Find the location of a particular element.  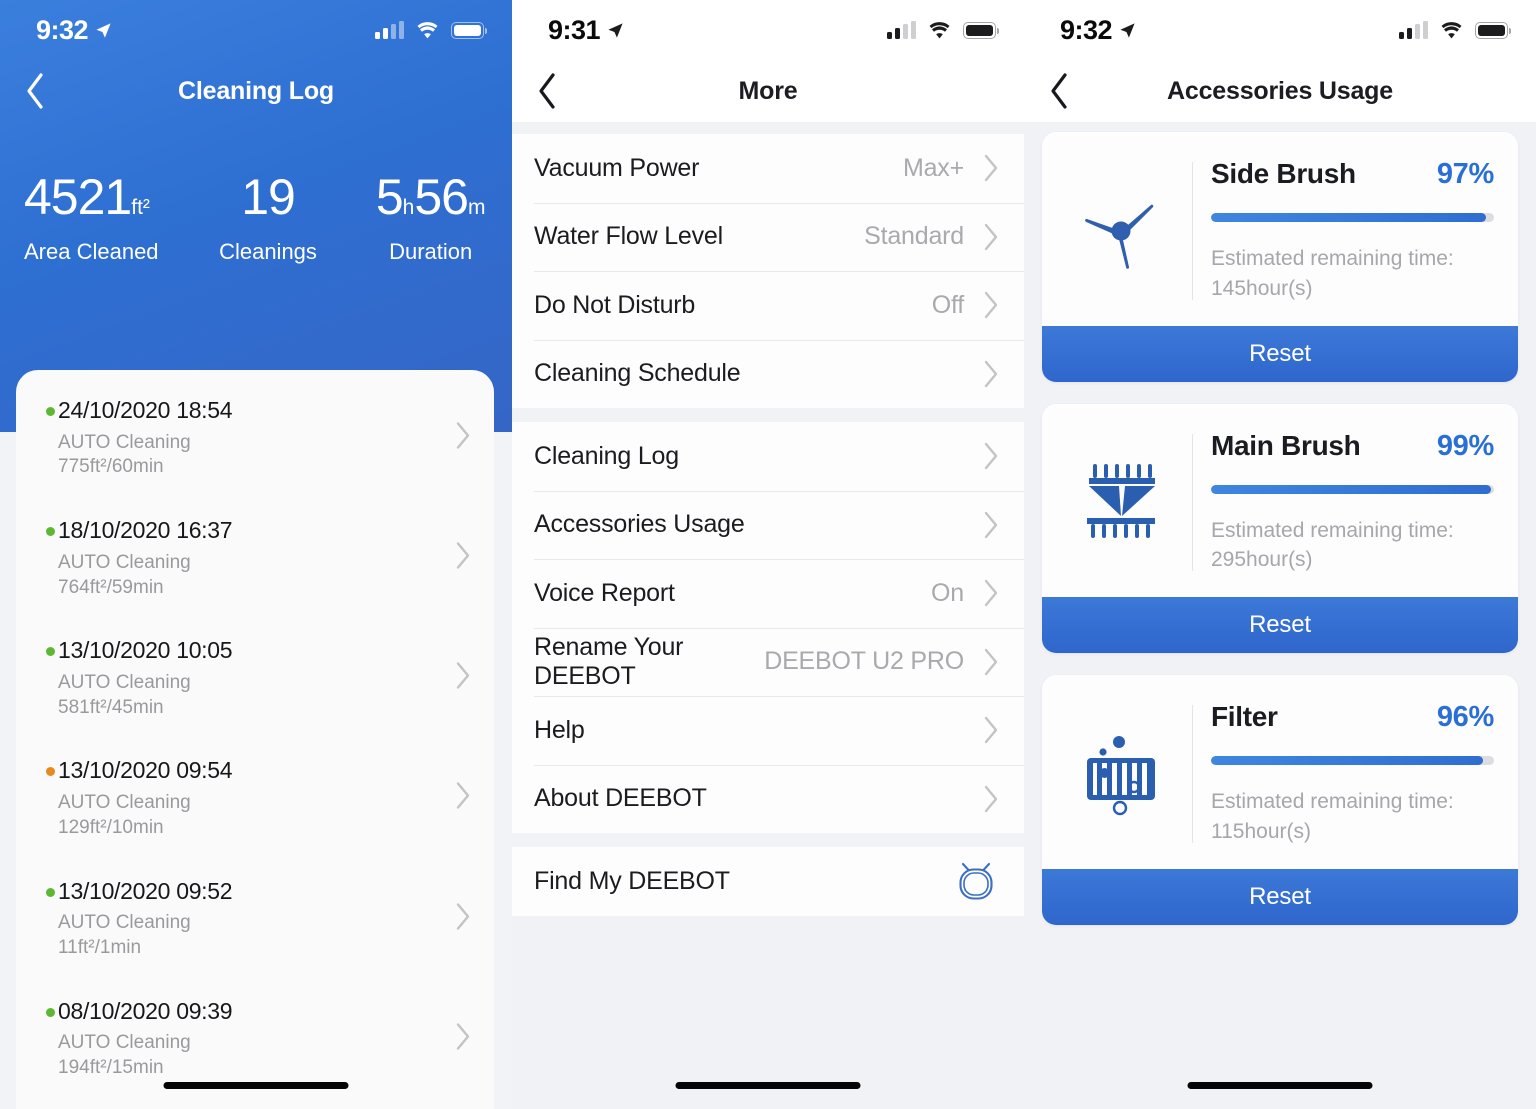

settings-row: Rename Your DEEBOT DEEBOT U2 PRO is located at coordinates (768, 662).